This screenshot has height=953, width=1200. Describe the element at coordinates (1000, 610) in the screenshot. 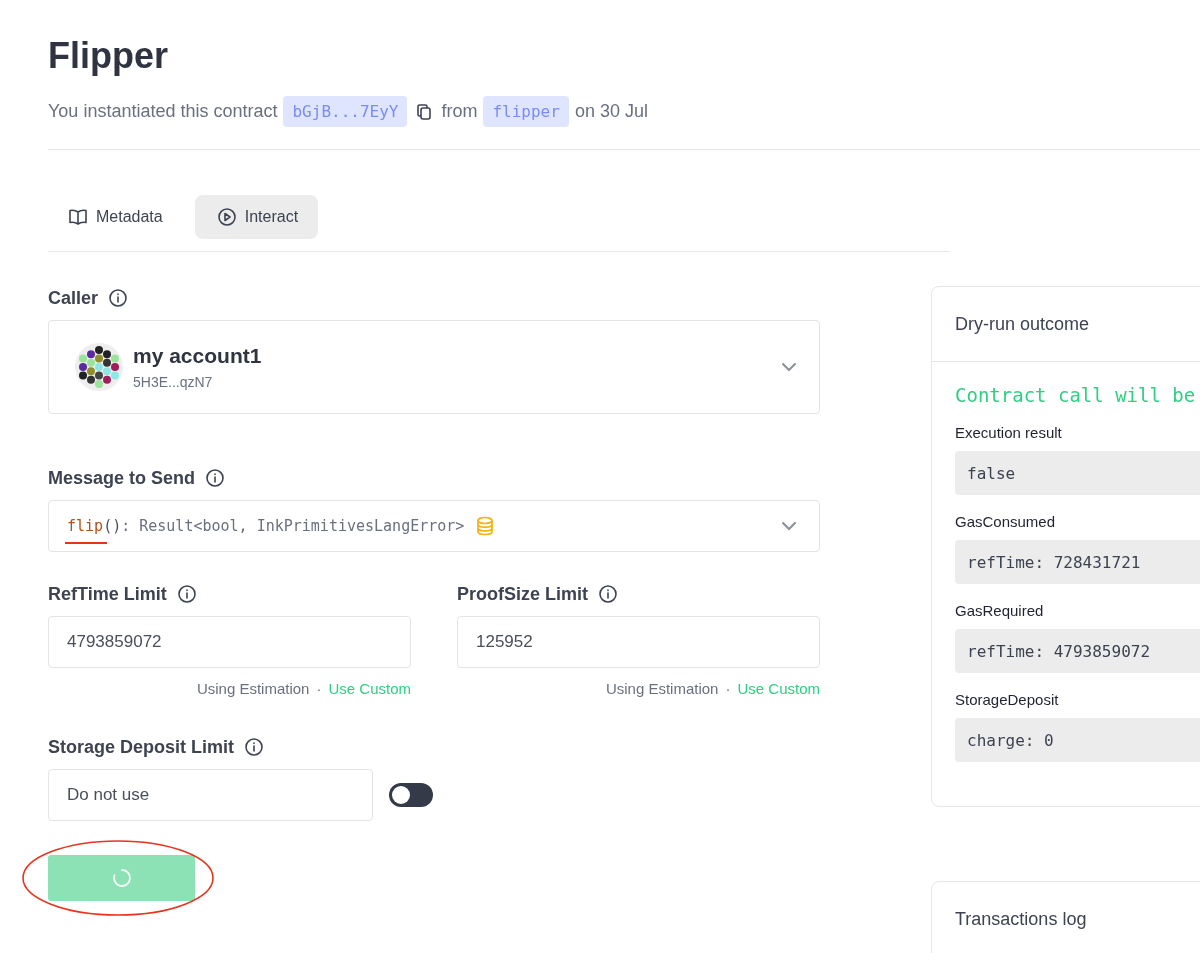

I see `result-label: GasRequired` at that location.